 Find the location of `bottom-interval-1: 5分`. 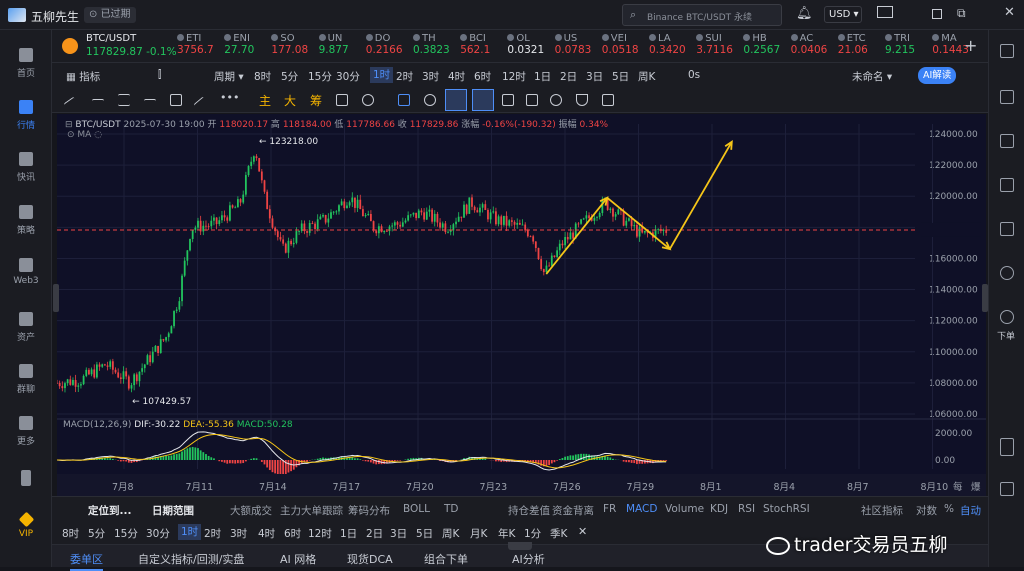

bottom-interval-1: 5分 is located at coordinates (96, 533).